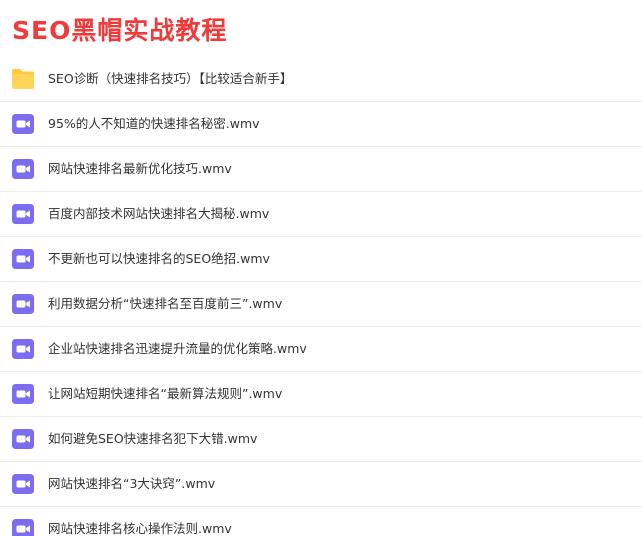 This screenshot has width=642, height=536. I want to click on folder-icon, so click(23, 79).